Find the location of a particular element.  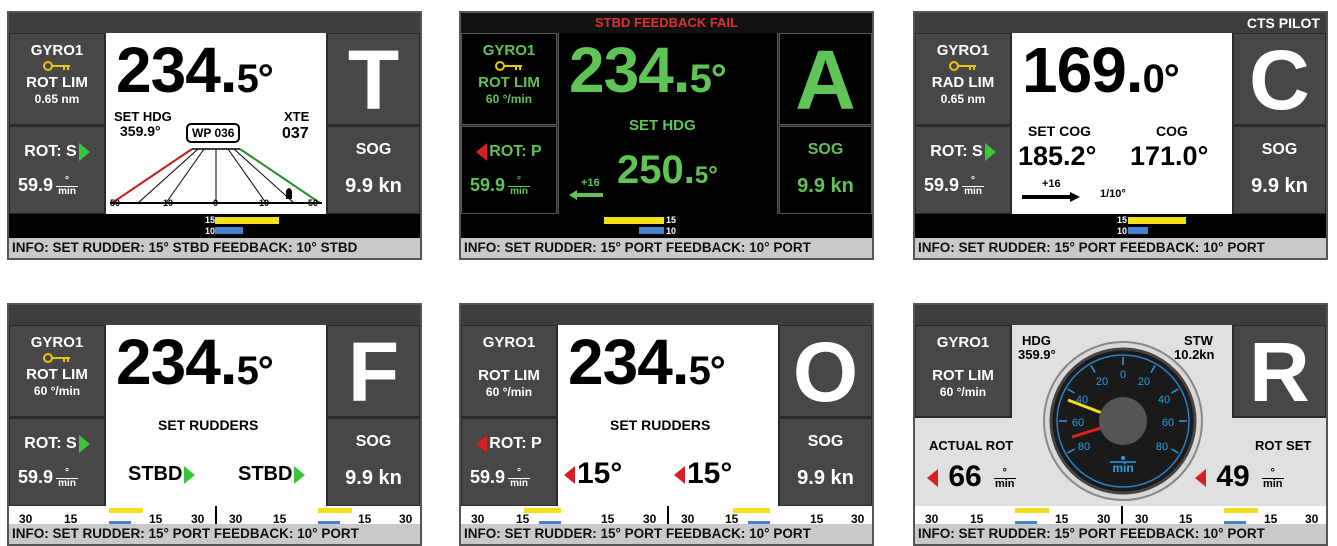

rot-set-value: 49 ° min is located at coordinates (1239, 477).